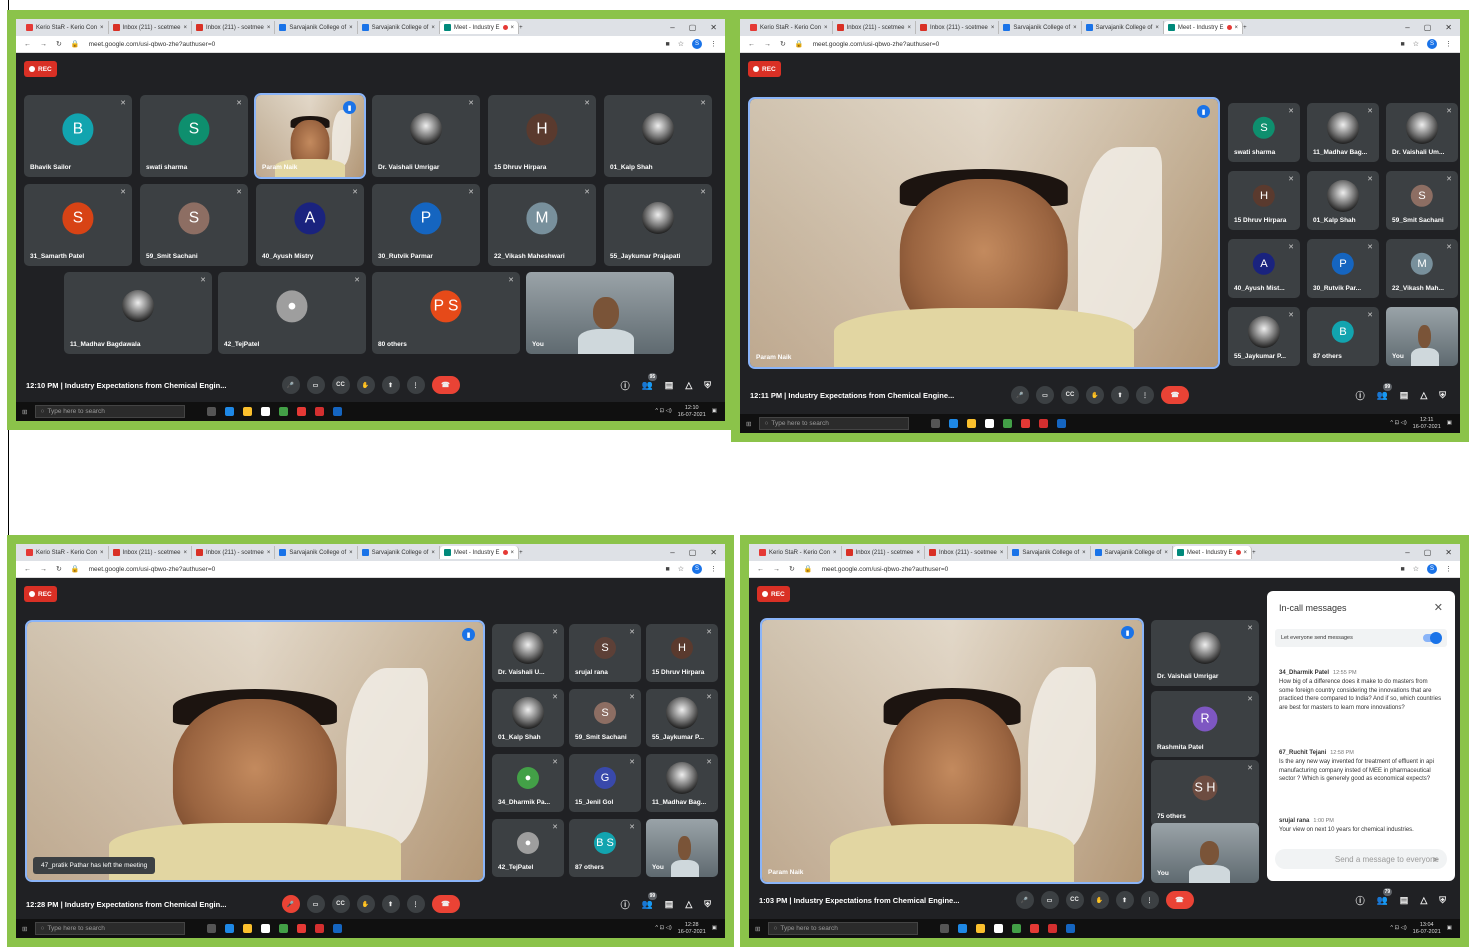 This screenshot has width=1469, height=947. What do you see at coordinates (1416, 44) in the screenshot?
I see `star-icon: ☆` at bounding box center [1416, 44].